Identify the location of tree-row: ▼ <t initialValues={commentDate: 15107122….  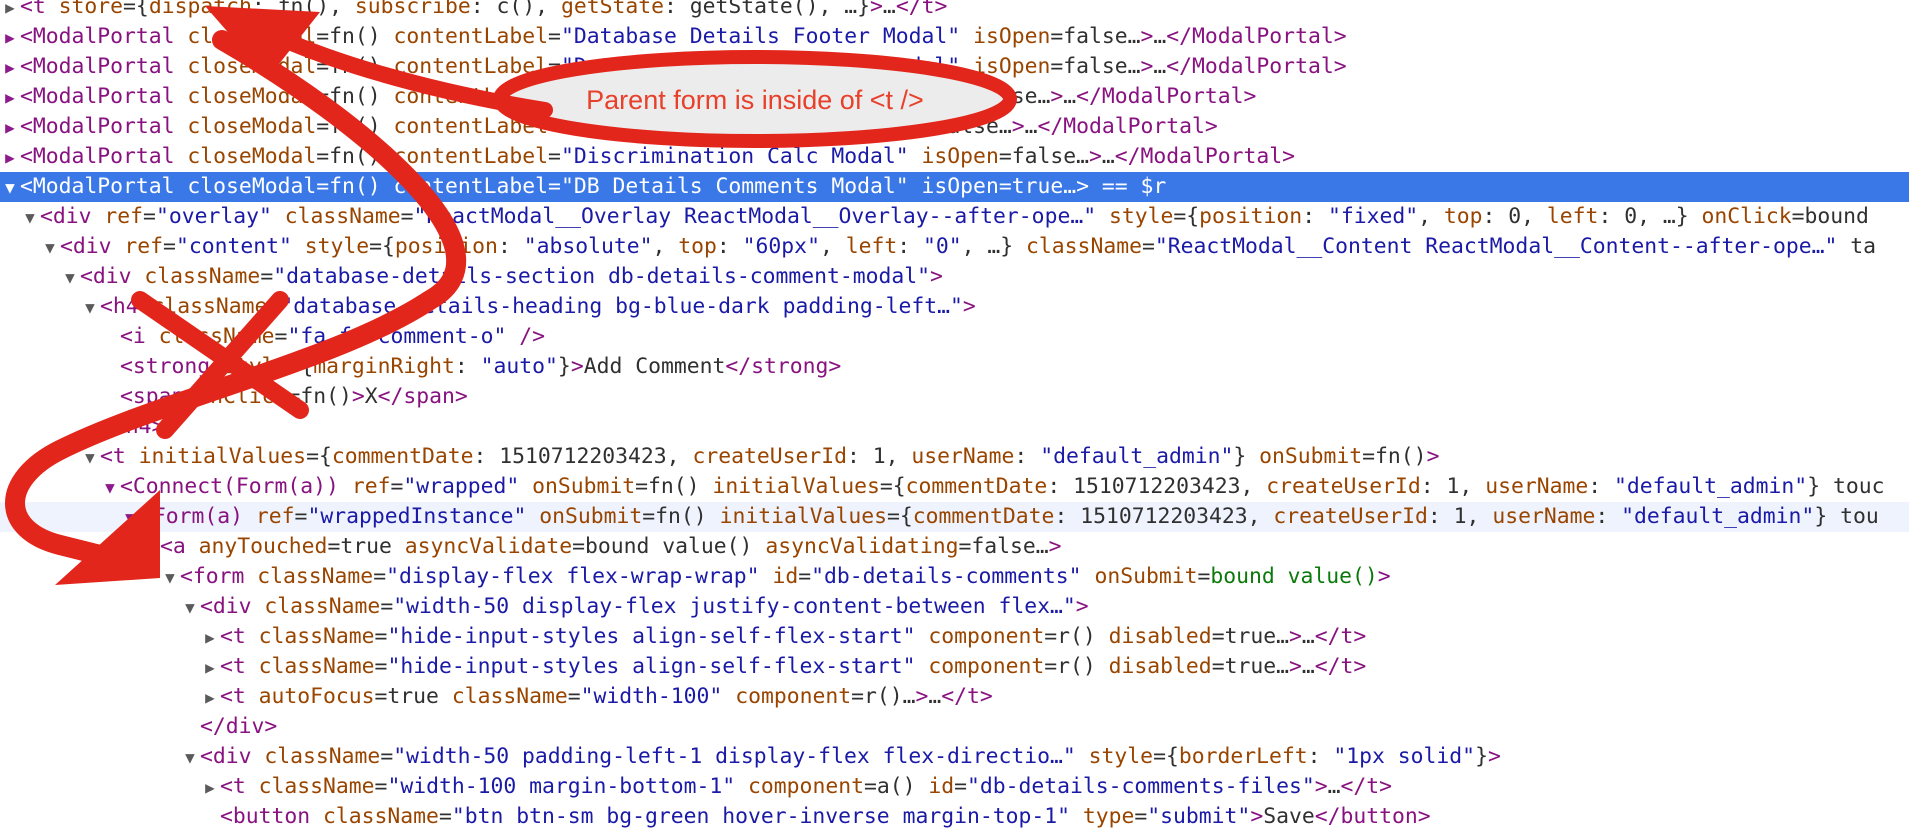
(954, 457).